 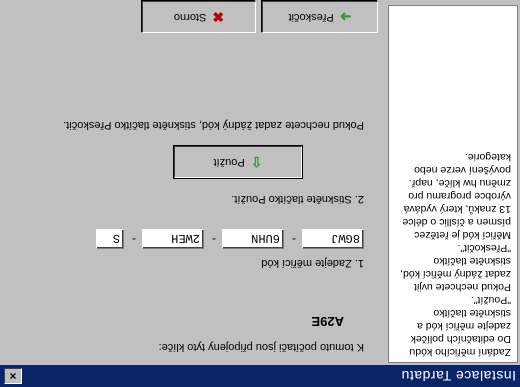 What do you see at coordinates (253, 239) in the screenshot?
I see `code-field-2: 6UHN` at bounding box center [253, 239].